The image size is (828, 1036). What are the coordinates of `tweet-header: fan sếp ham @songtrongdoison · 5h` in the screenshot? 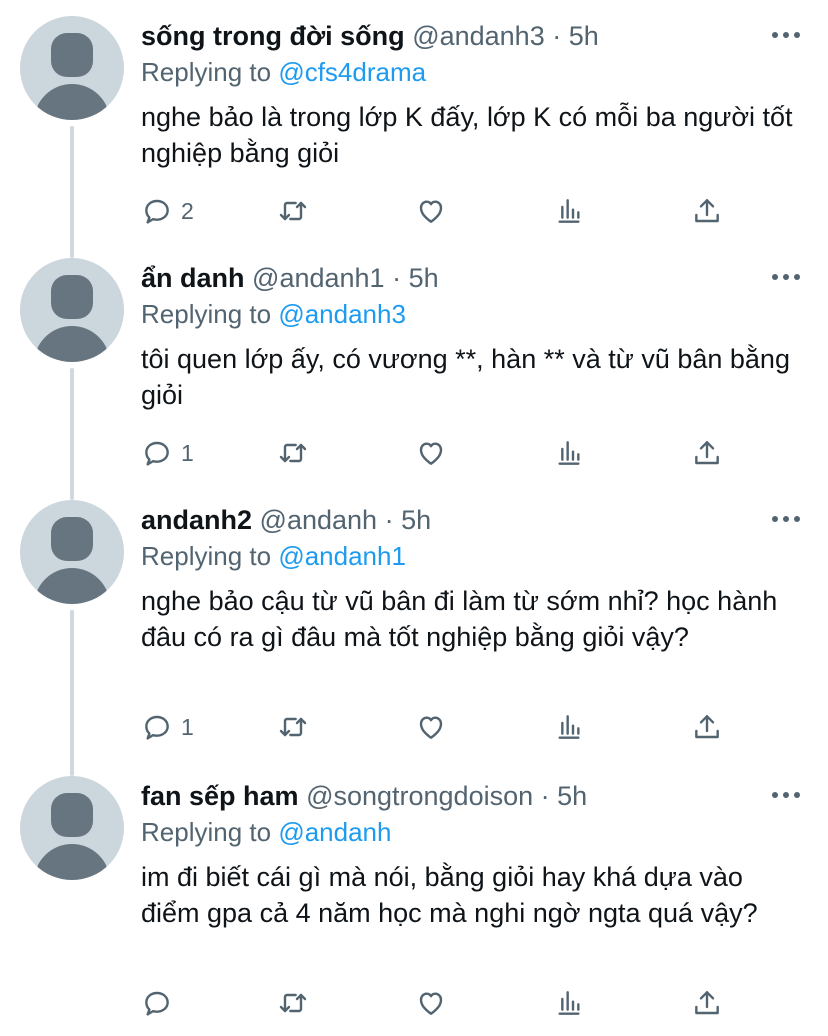 It's located at (364, 796).